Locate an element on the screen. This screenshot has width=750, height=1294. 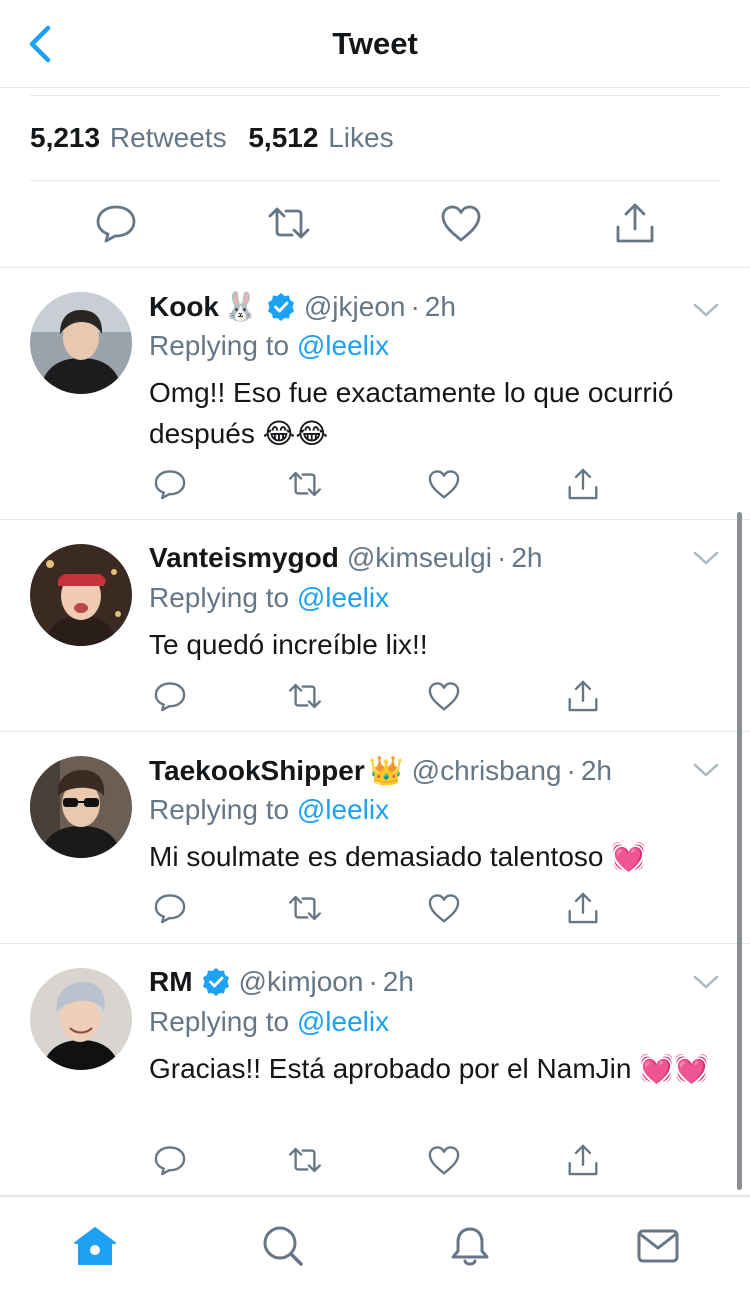
retweets-count: 5,213 is located at coordinates (65, 137).